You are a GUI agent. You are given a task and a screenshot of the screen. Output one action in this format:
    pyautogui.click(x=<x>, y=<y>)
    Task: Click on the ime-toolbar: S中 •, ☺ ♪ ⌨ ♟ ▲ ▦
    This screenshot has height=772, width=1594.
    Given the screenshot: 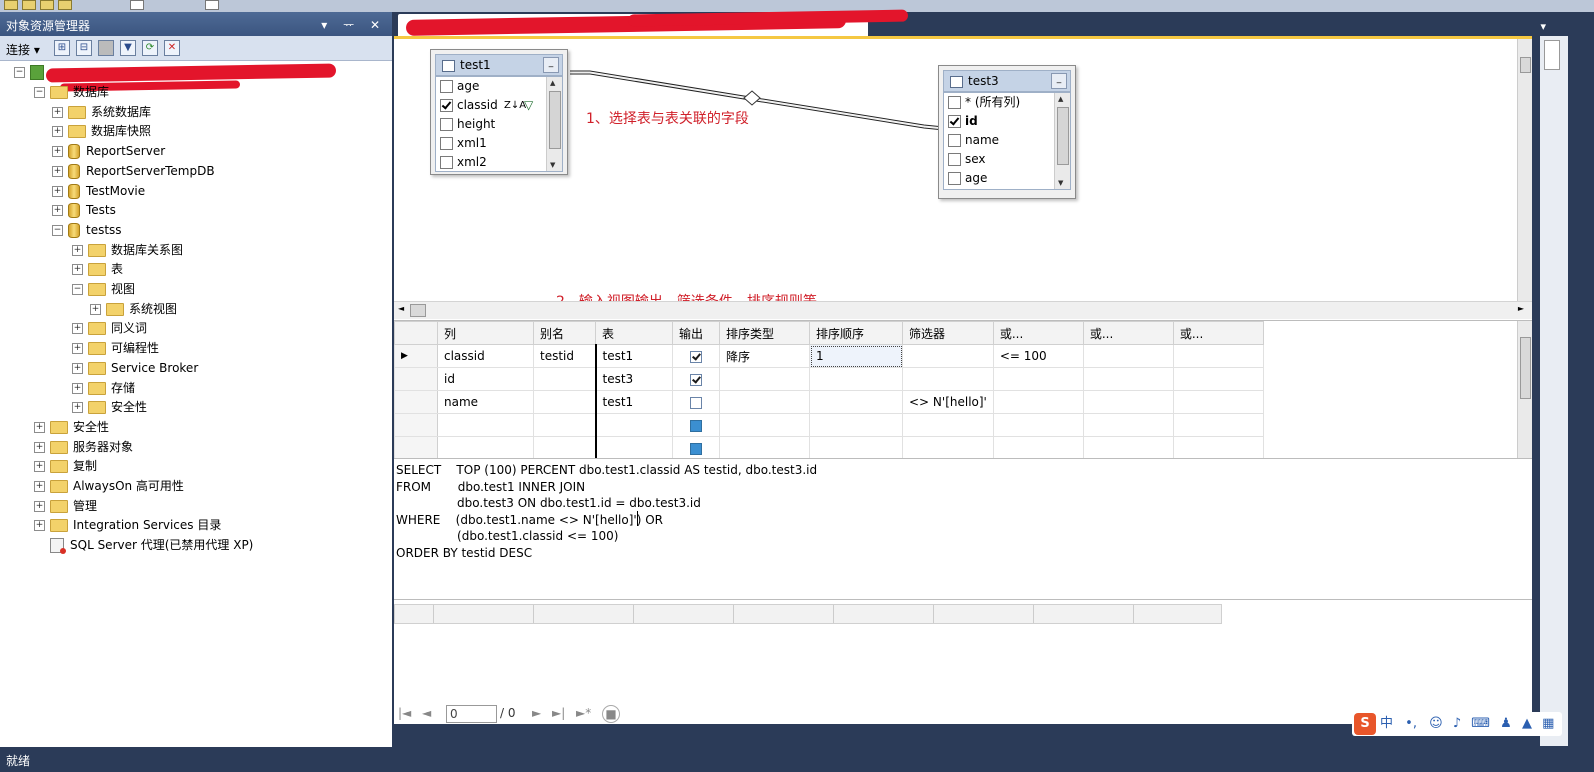 What is the action you would take?
    pyautogui.click(x=1457, y=724)
    